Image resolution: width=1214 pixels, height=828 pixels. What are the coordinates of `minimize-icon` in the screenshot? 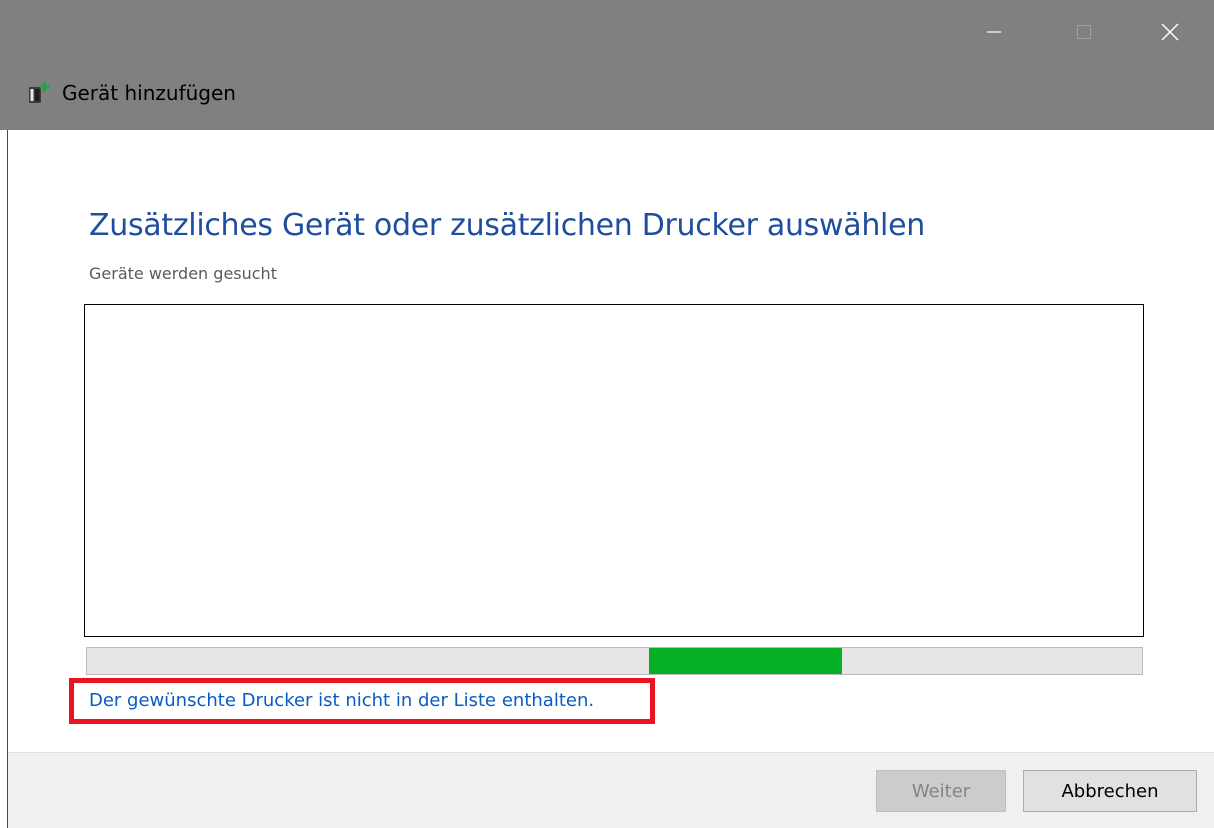 It's located at (994, 32).